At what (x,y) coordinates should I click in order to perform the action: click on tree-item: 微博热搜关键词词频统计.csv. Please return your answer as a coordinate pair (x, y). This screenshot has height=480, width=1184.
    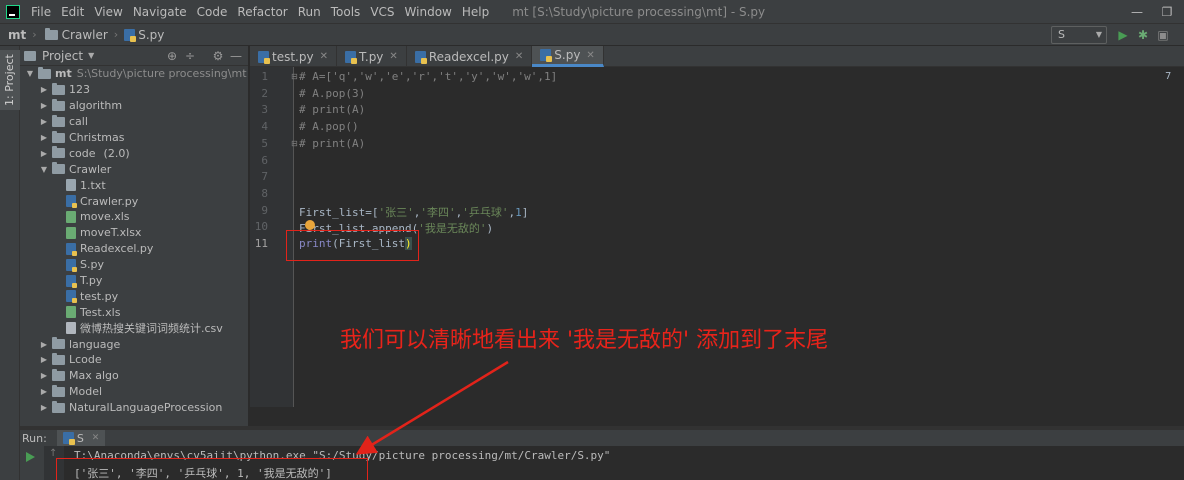
    Looking at the image, I should click on (134, 328).